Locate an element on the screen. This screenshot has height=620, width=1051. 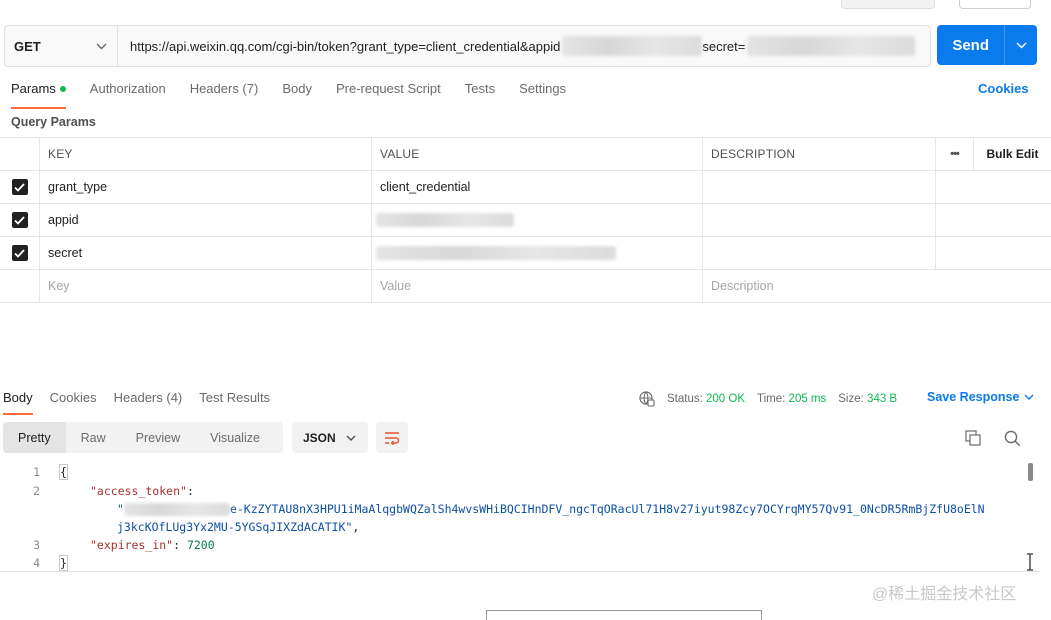
tab-body: Body is located at coordinates (297, 95).